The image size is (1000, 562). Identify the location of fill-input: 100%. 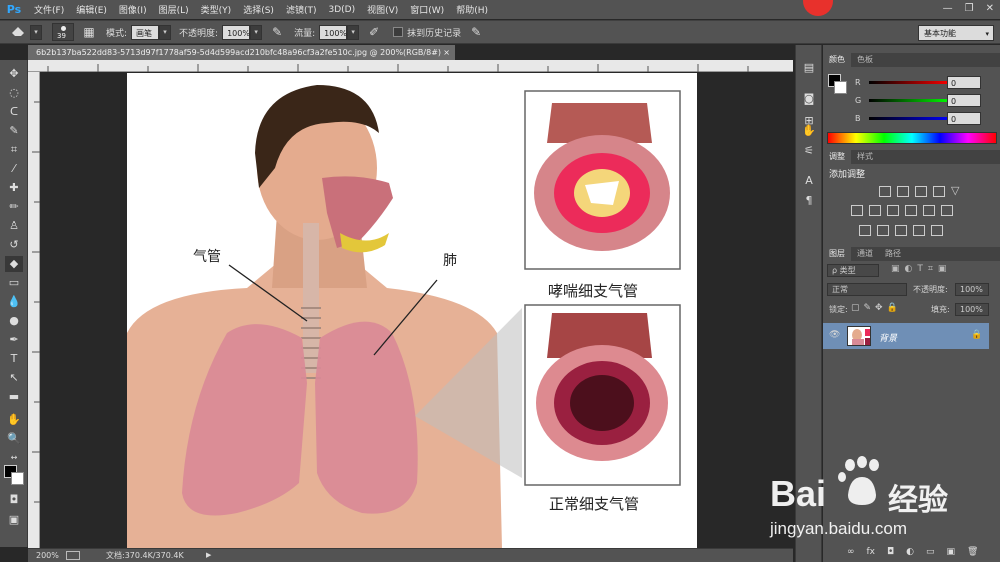
(972, 309).